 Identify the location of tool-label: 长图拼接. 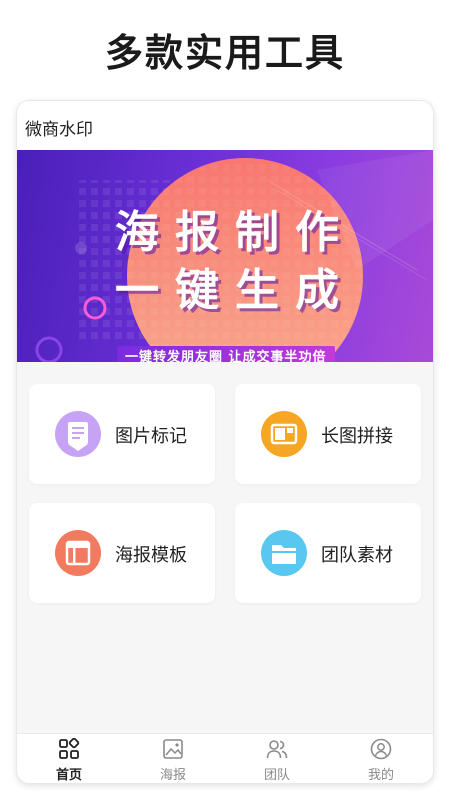
(357, 436).